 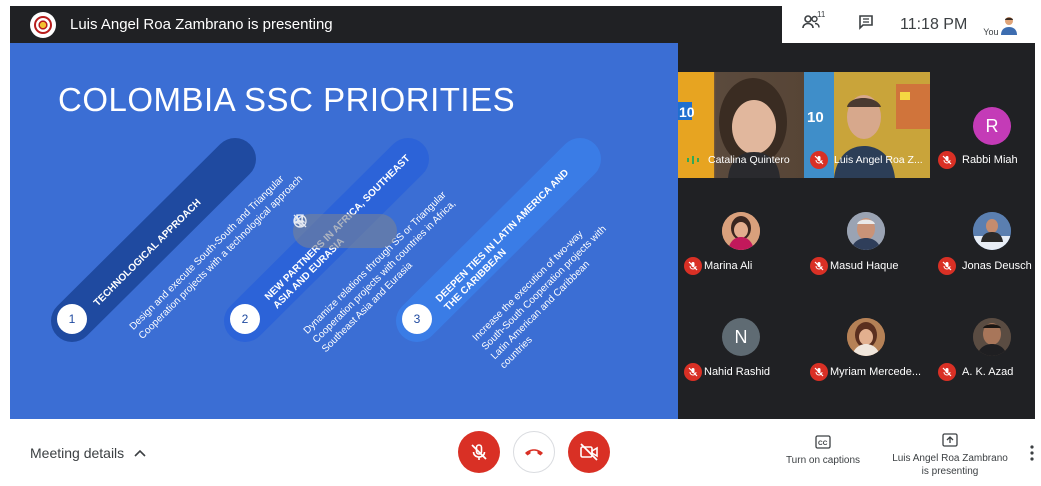 What do you see at coordinates (72, 319) in the screenshot?
I see `item-number-1: 1` at bounding box center [72, 319].